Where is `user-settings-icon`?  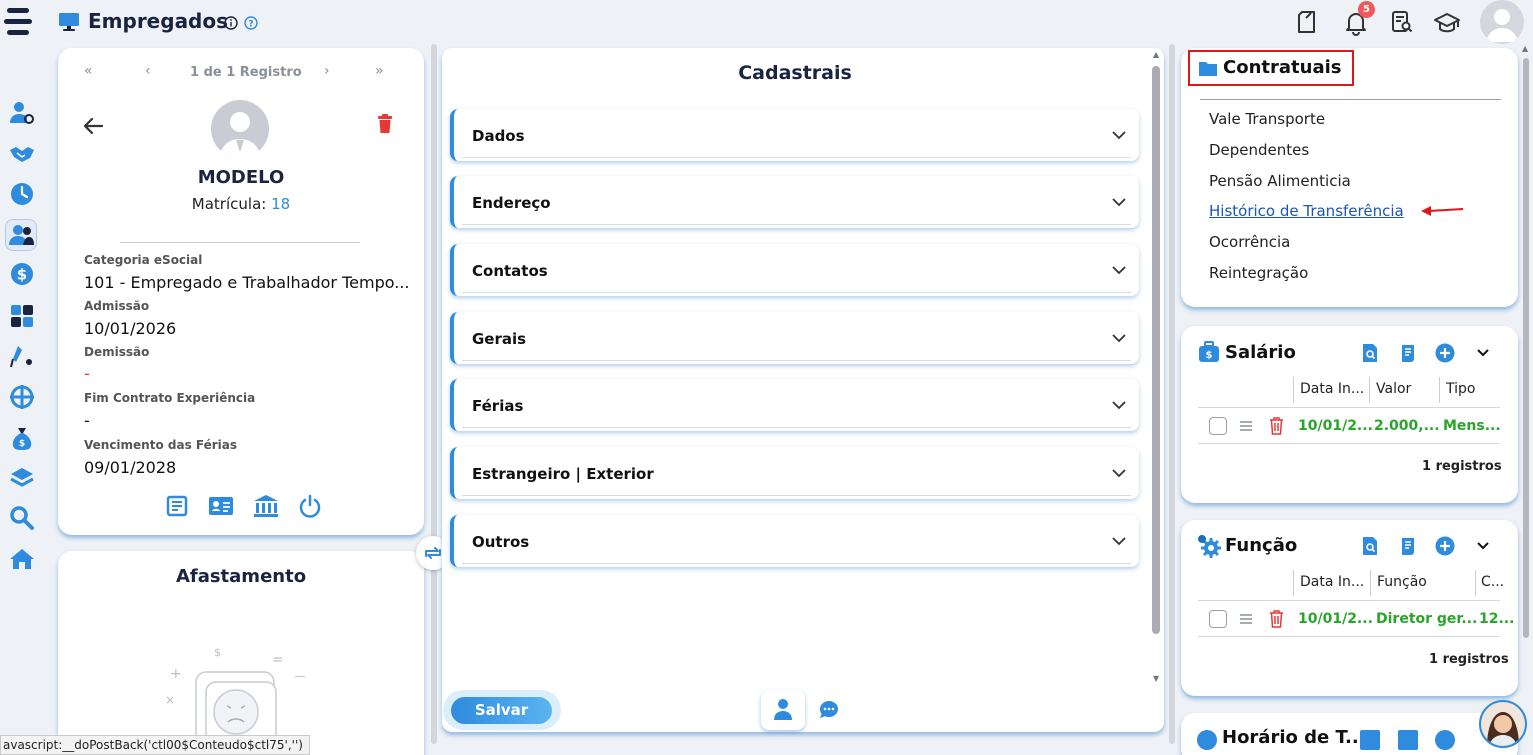 user-settings-icon is located at coordinates (22, 113).